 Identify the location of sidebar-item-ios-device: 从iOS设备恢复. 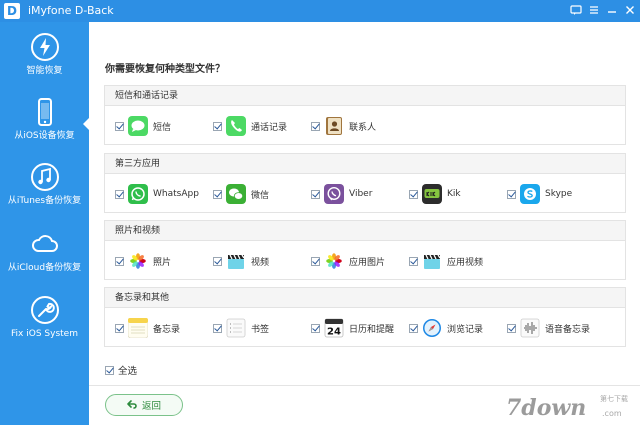
(44, 119).